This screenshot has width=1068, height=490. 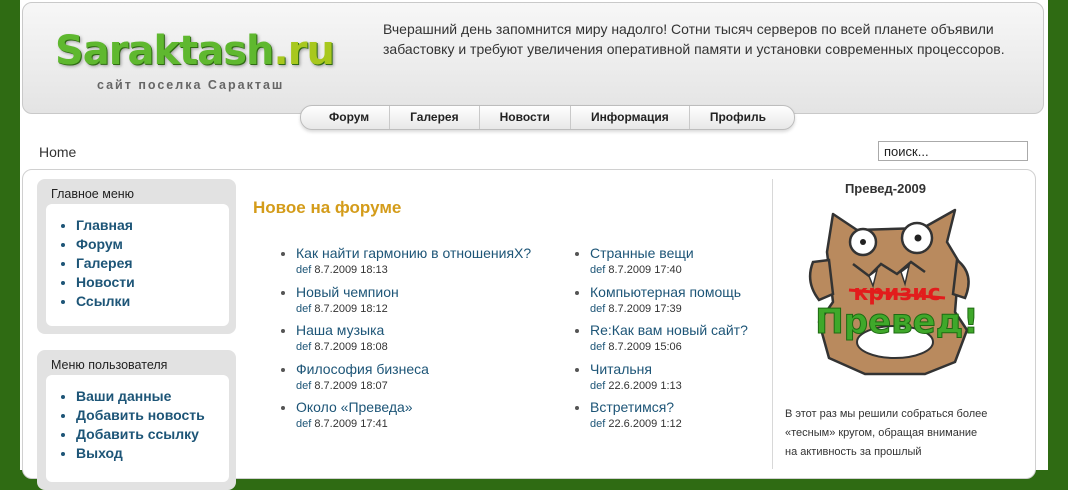 I want to click on forum-topic-date: 8.7.2009 18:13, so click(x=351, y=270).